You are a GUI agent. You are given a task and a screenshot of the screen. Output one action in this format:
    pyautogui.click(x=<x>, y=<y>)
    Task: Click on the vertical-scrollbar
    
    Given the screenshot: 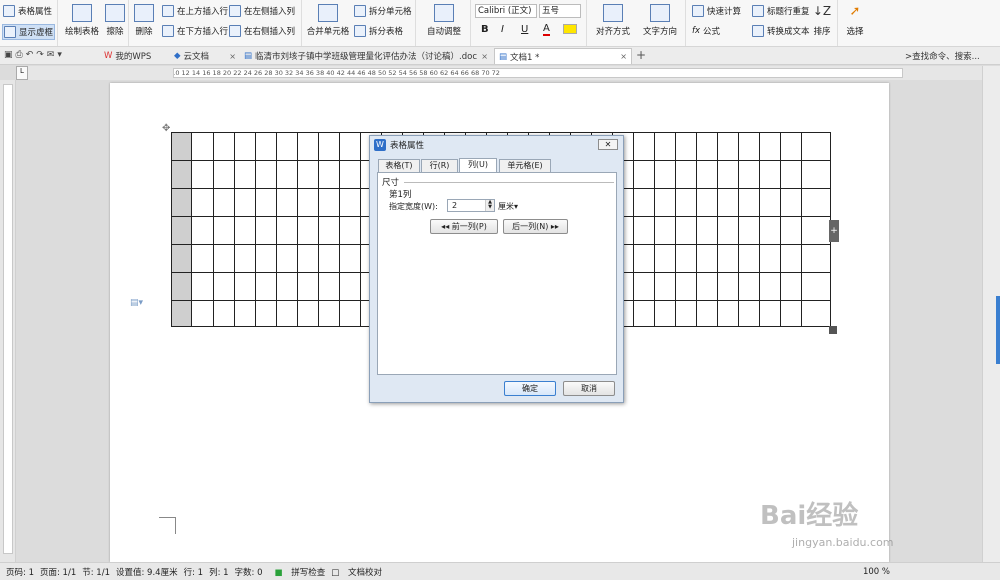 What is the action you would take?
    pyautogui.click(x=991, y=314)
    